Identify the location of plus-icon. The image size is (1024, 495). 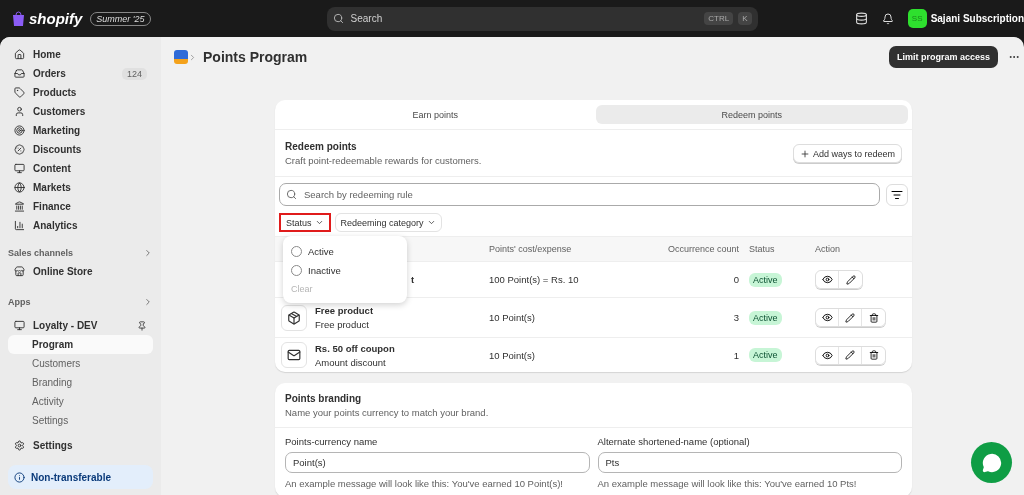
(804, 153).